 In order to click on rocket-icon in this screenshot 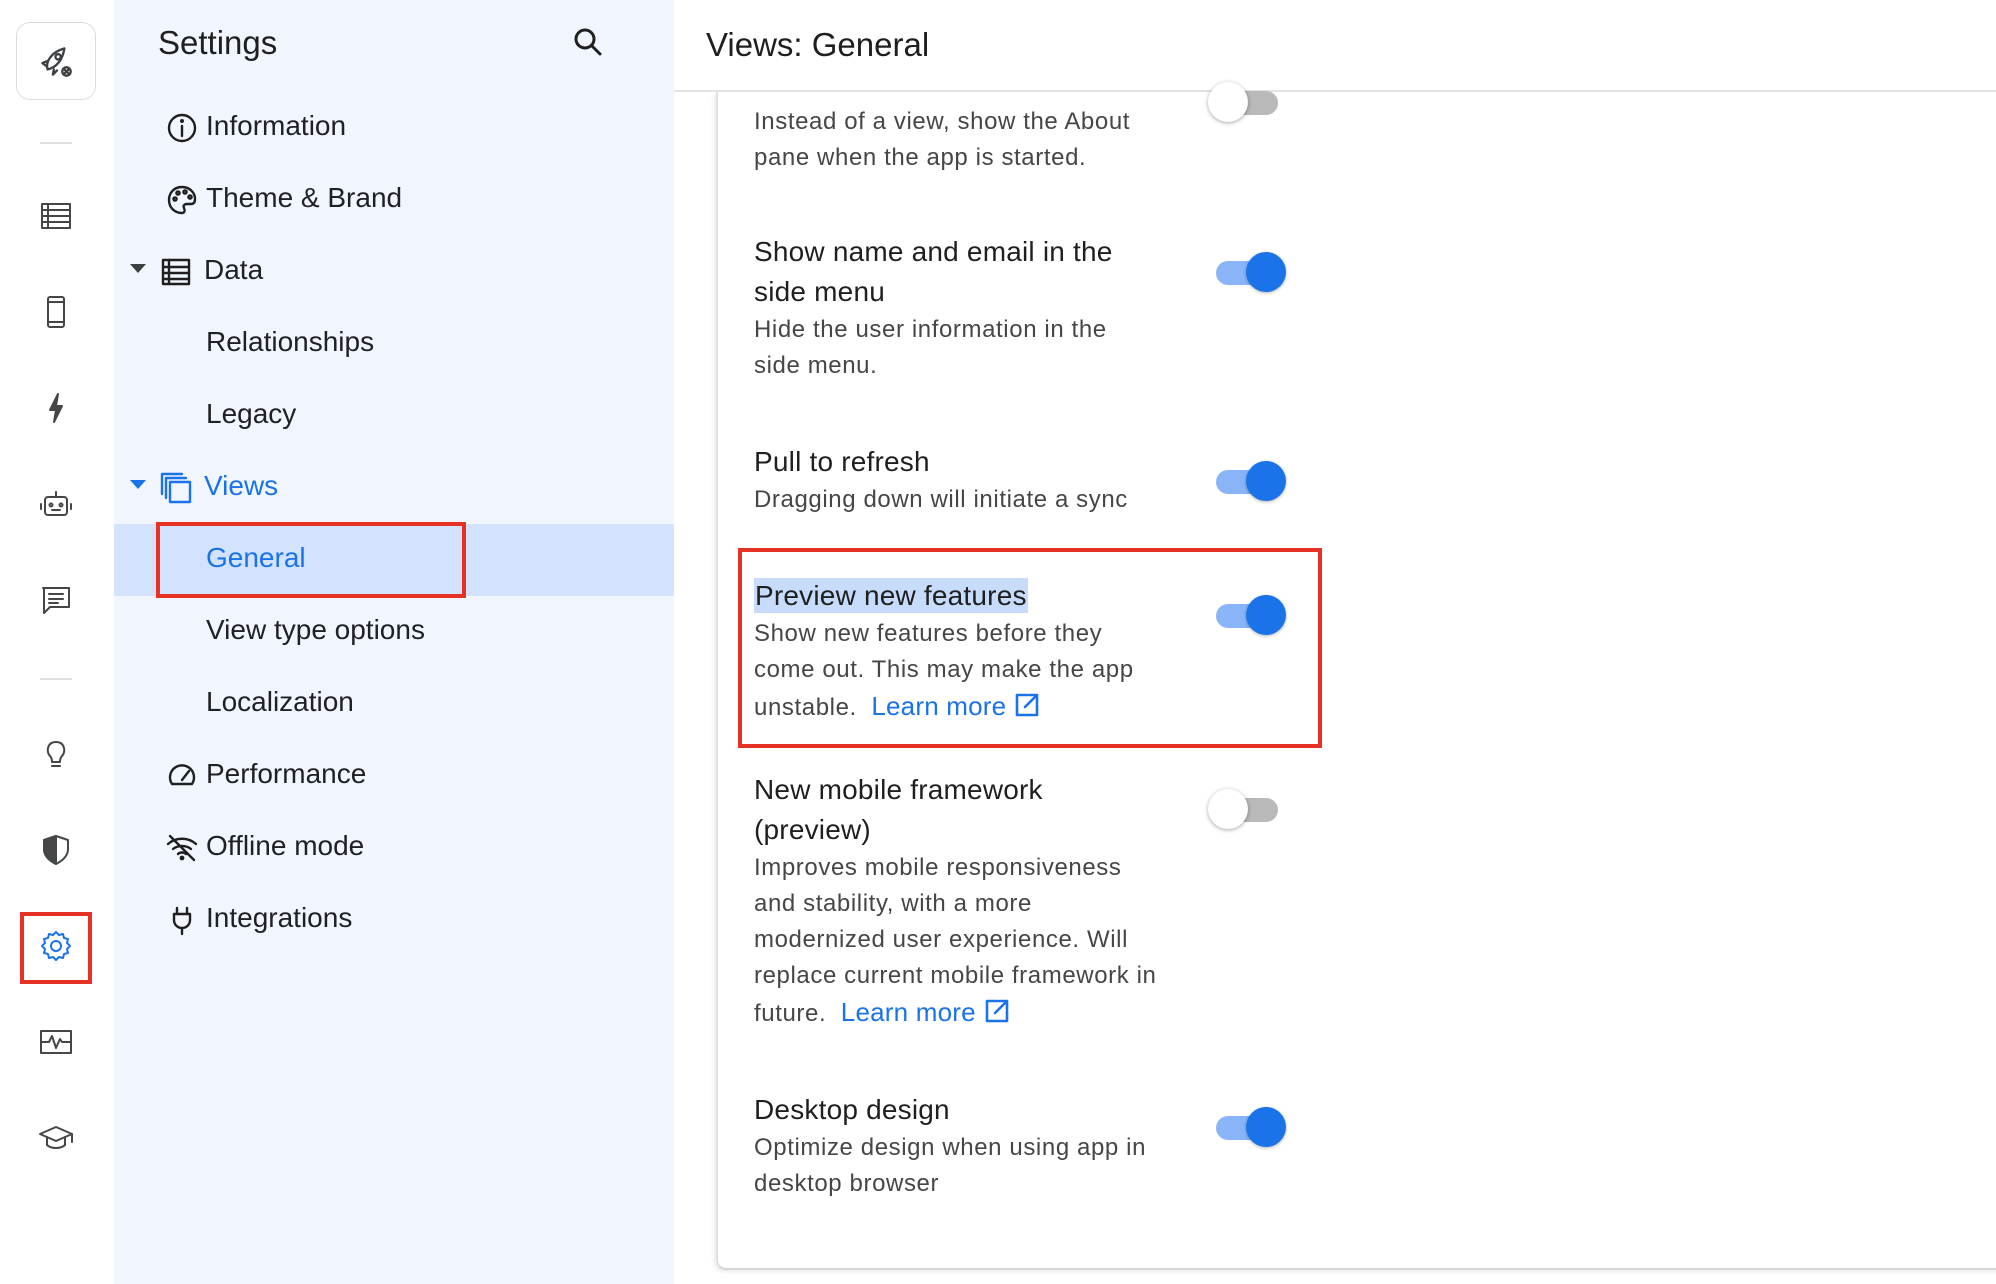, I will do `click(56, 61)`.